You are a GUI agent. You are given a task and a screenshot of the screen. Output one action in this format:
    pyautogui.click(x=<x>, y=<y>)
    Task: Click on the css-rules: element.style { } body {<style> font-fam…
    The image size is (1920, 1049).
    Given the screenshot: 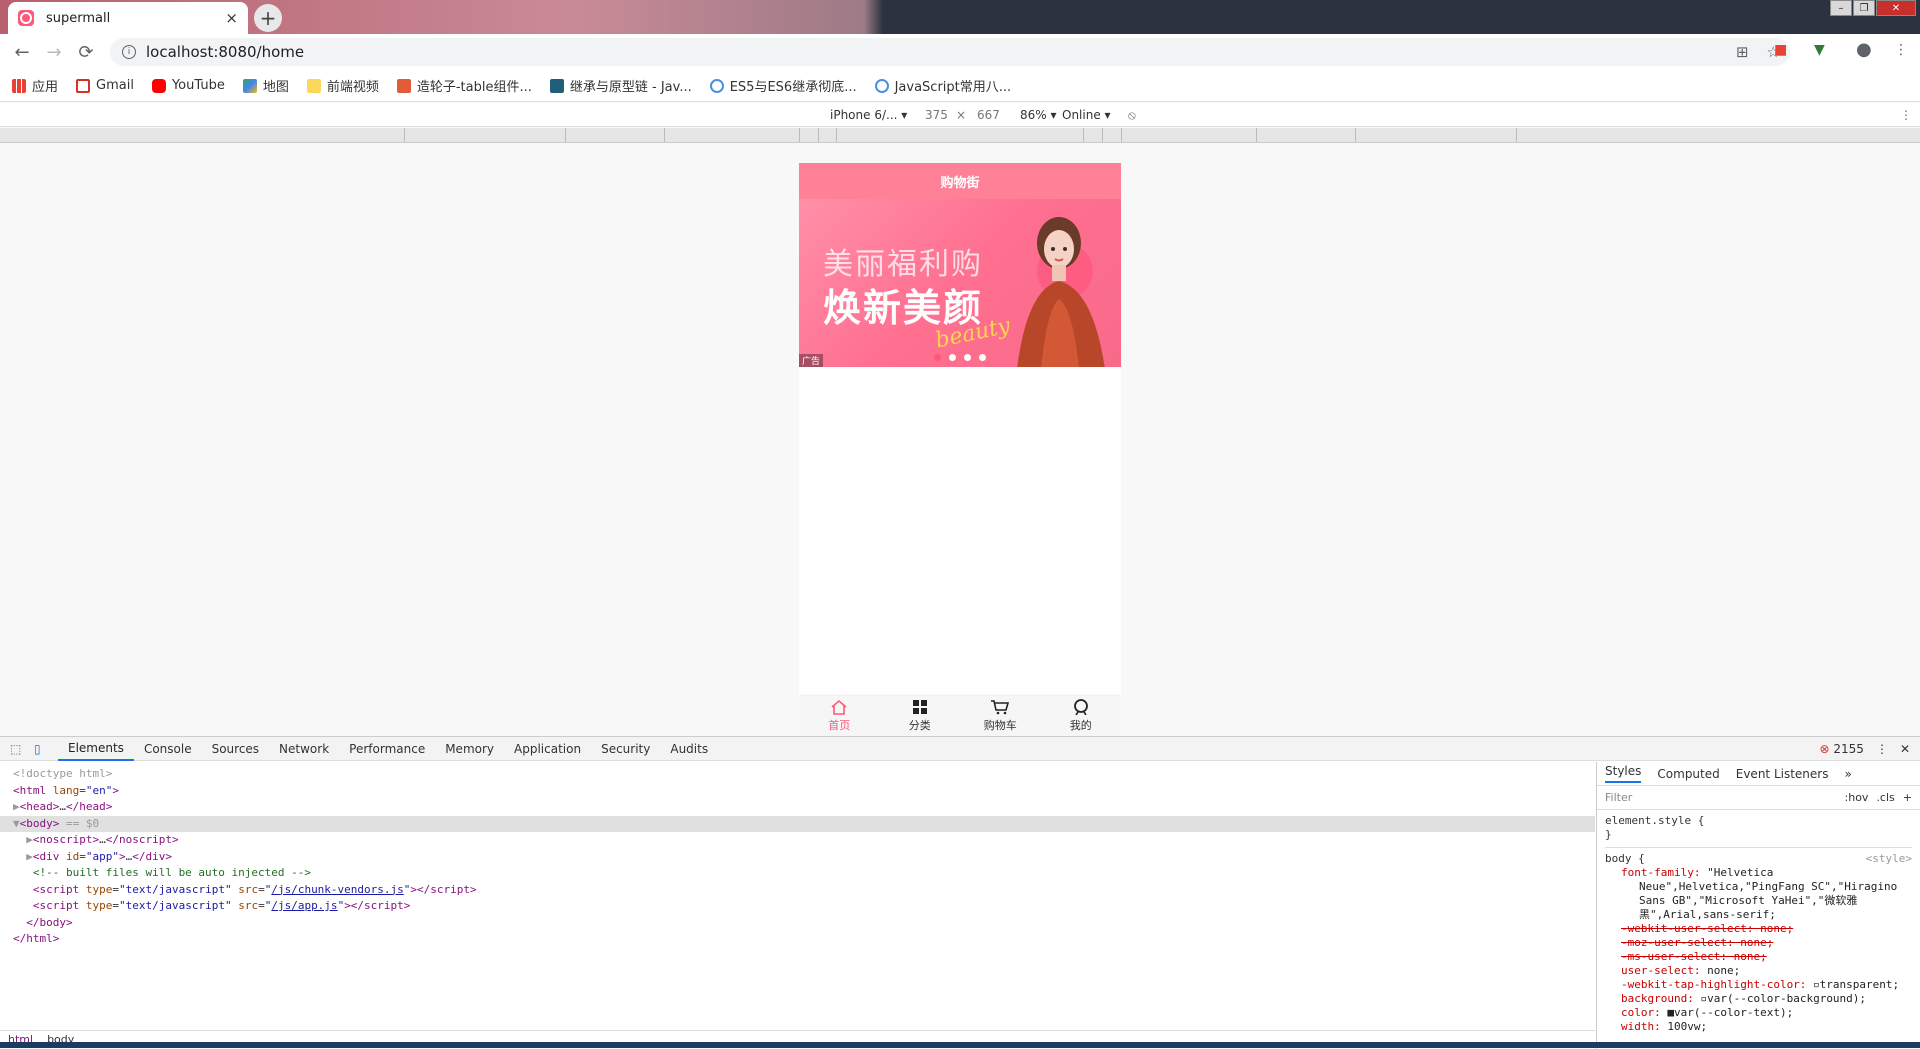 What is the action you would take?
    pyautogui.click(x=1758, y=924)
    